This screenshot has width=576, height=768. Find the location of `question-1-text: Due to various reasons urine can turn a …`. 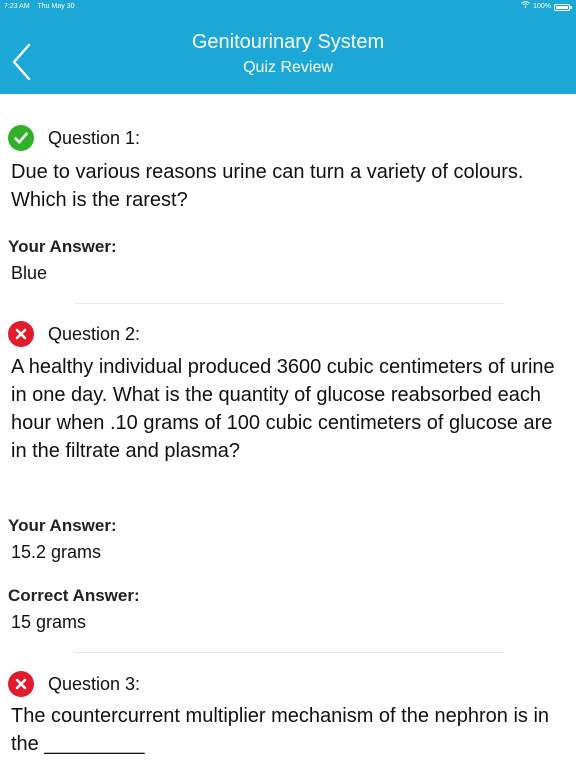

question-1-text: Due to various reasons urine can turn a … is located at coordinates (267, 186).